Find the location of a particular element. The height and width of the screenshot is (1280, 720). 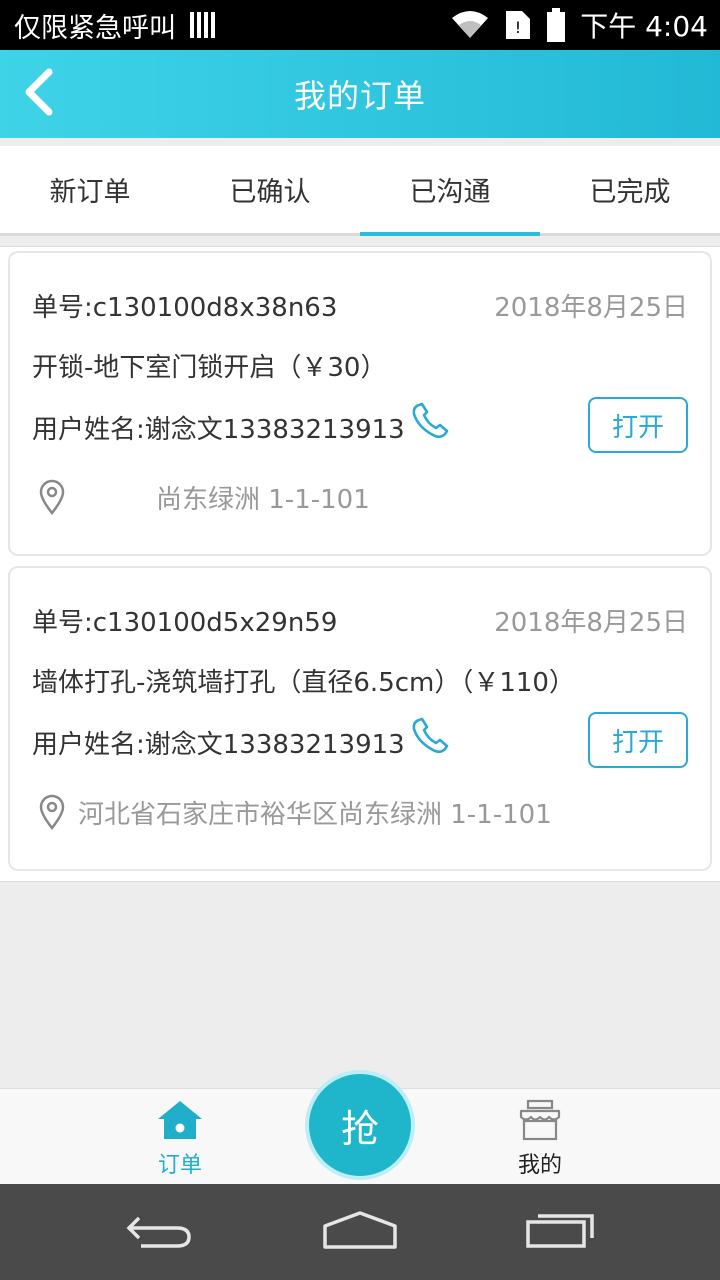

nav-orders-label: 订单 is located at coordinates (179, 1165).